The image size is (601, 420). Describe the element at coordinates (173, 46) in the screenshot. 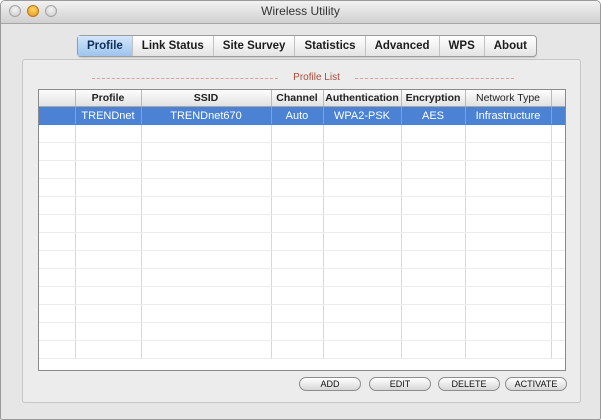

I see `tab-link-status: Link Status` at that location.